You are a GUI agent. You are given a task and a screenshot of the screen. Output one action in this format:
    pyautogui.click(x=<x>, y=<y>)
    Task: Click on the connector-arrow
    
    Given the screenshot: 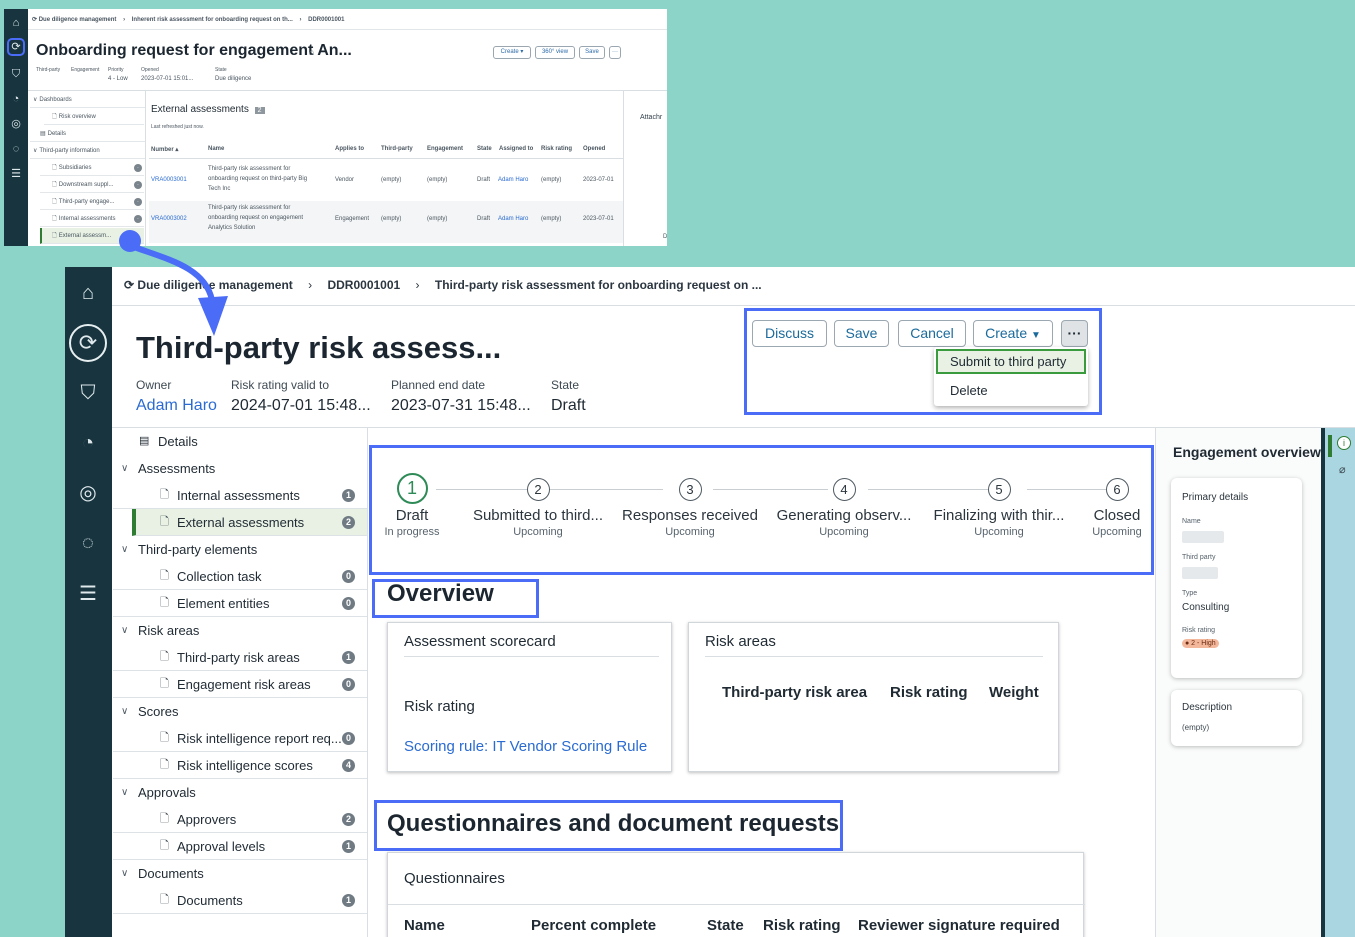 What is the action you would take?
    pyautogui.click(x=173, y=283)
    